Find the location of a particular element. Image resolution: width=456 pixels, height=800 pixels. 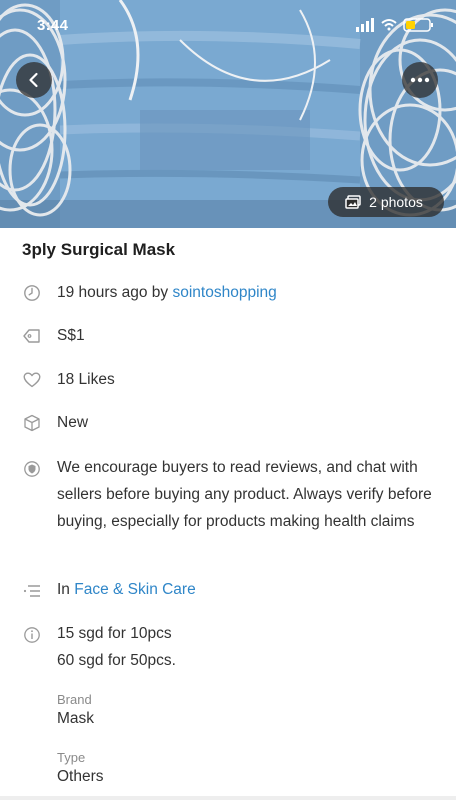

heart-icon is located at coordinates (32, 380).